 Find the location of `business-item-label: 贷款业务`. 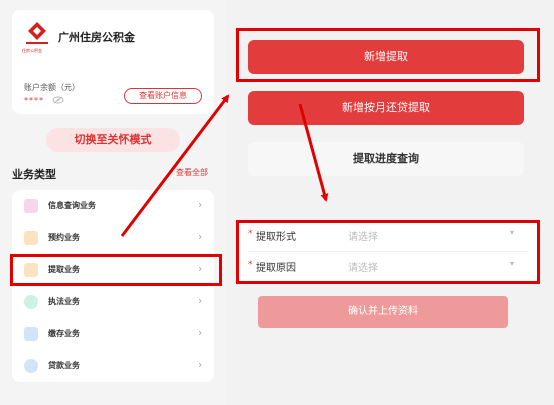

business-item-label: 贷款业务 is located at coordinates (64, 365).